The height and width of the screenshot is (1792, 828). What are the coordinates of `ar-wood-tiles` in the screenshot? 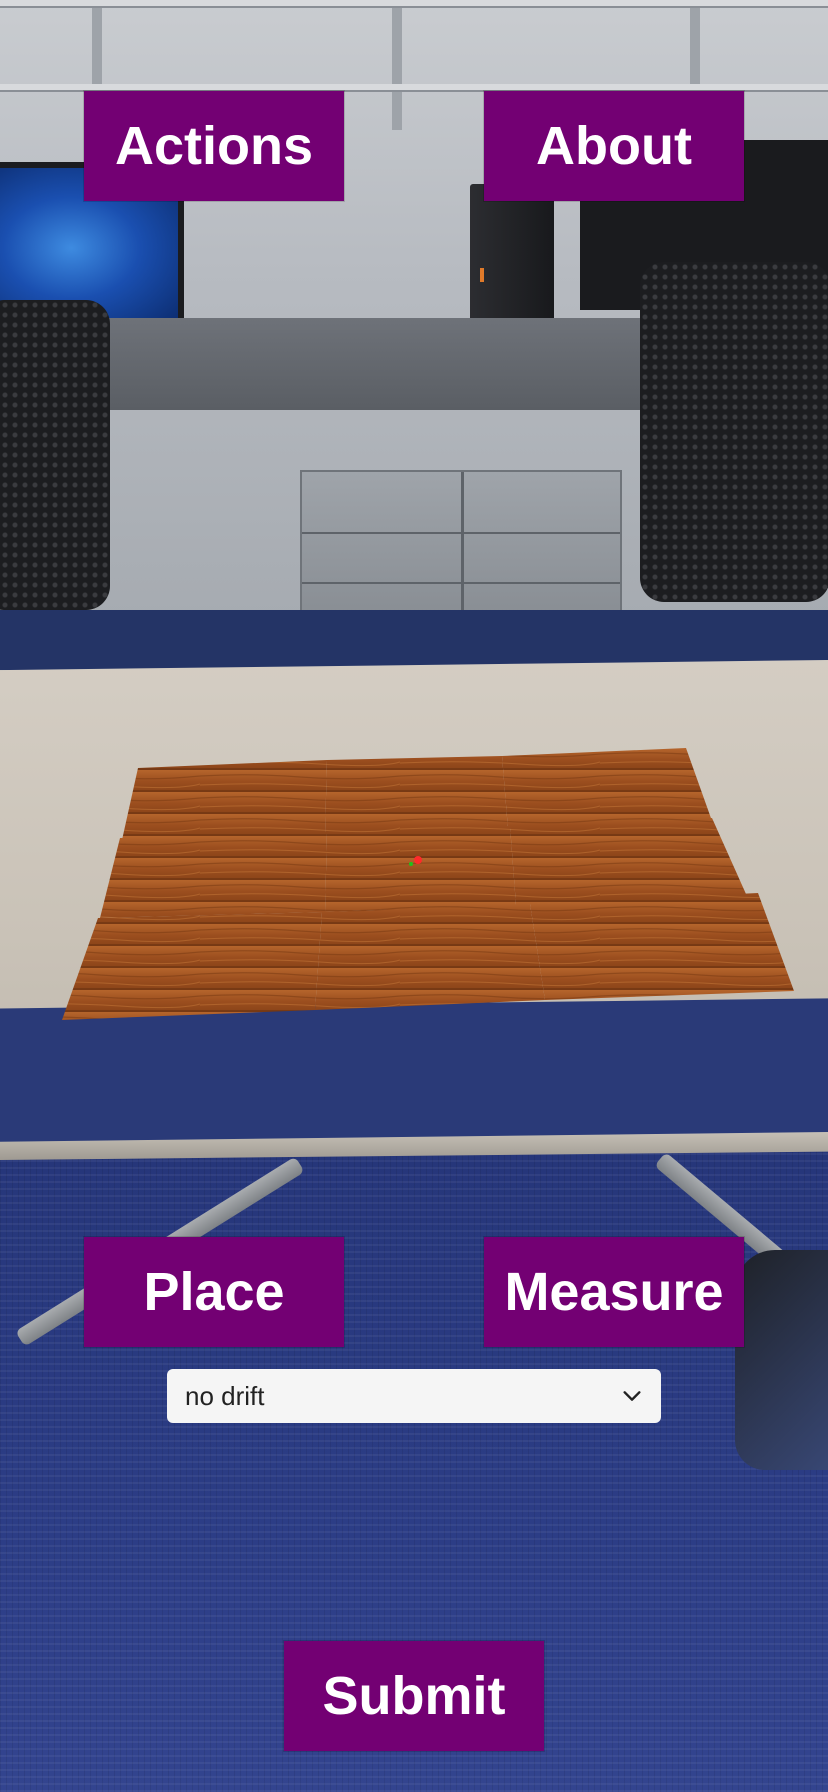 It's located at (428, 884).